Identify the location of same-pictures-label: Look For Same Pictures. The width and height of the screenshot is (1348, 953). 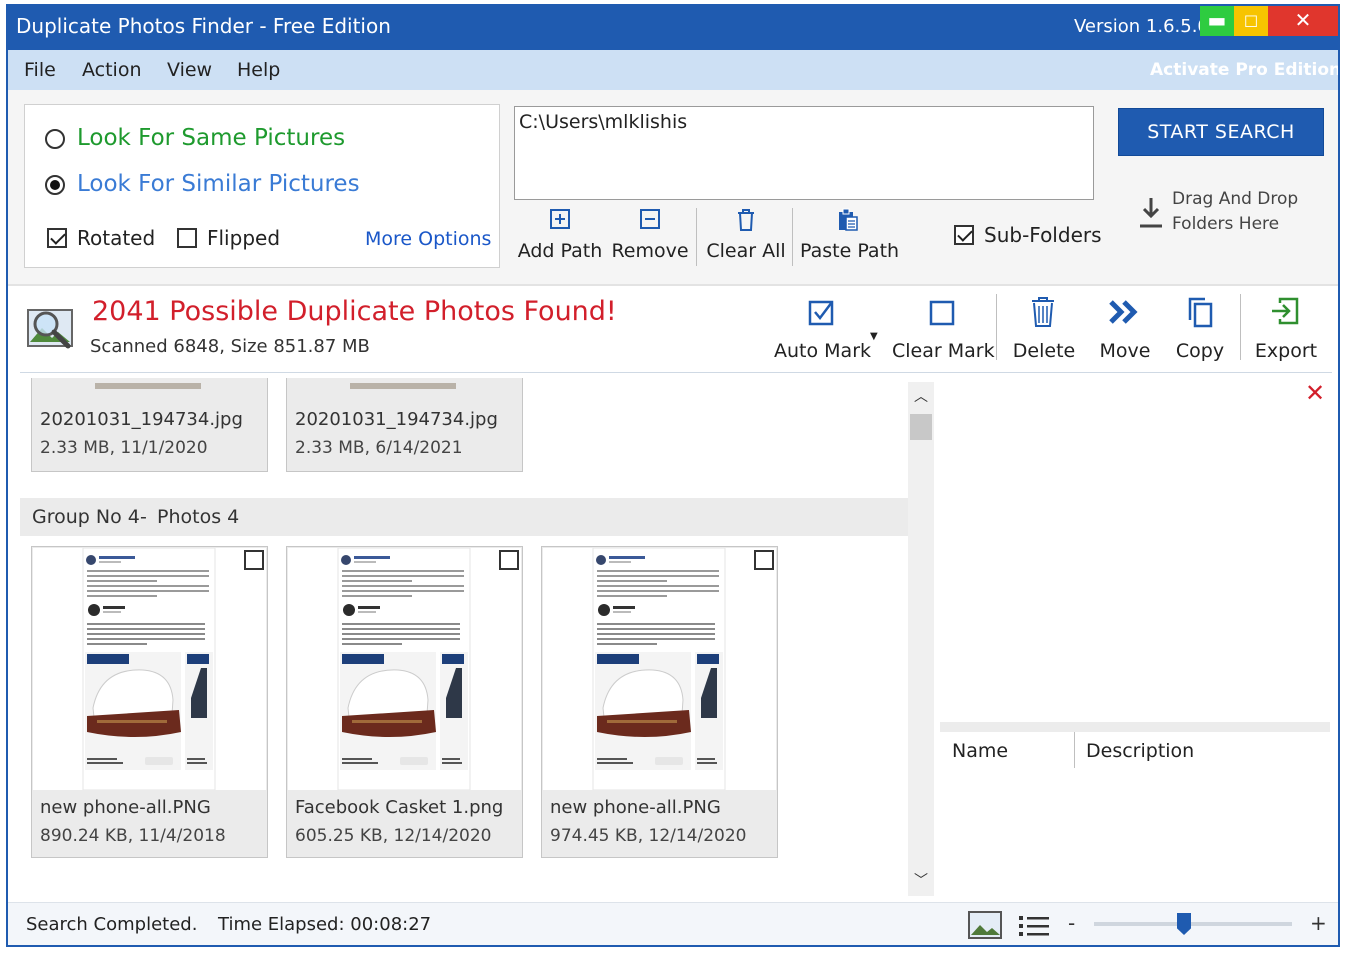
(211, 138).